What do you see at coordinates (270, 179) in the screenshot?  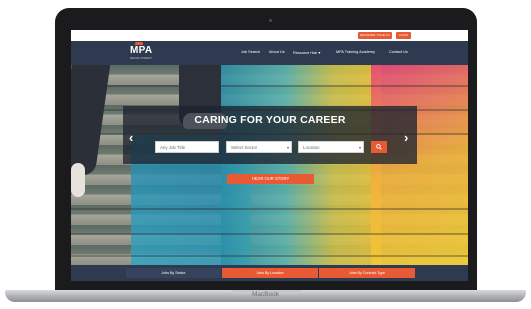 I see `hear-our-story-button: HEAR OUR STORY` at bounding box center [270, 179].